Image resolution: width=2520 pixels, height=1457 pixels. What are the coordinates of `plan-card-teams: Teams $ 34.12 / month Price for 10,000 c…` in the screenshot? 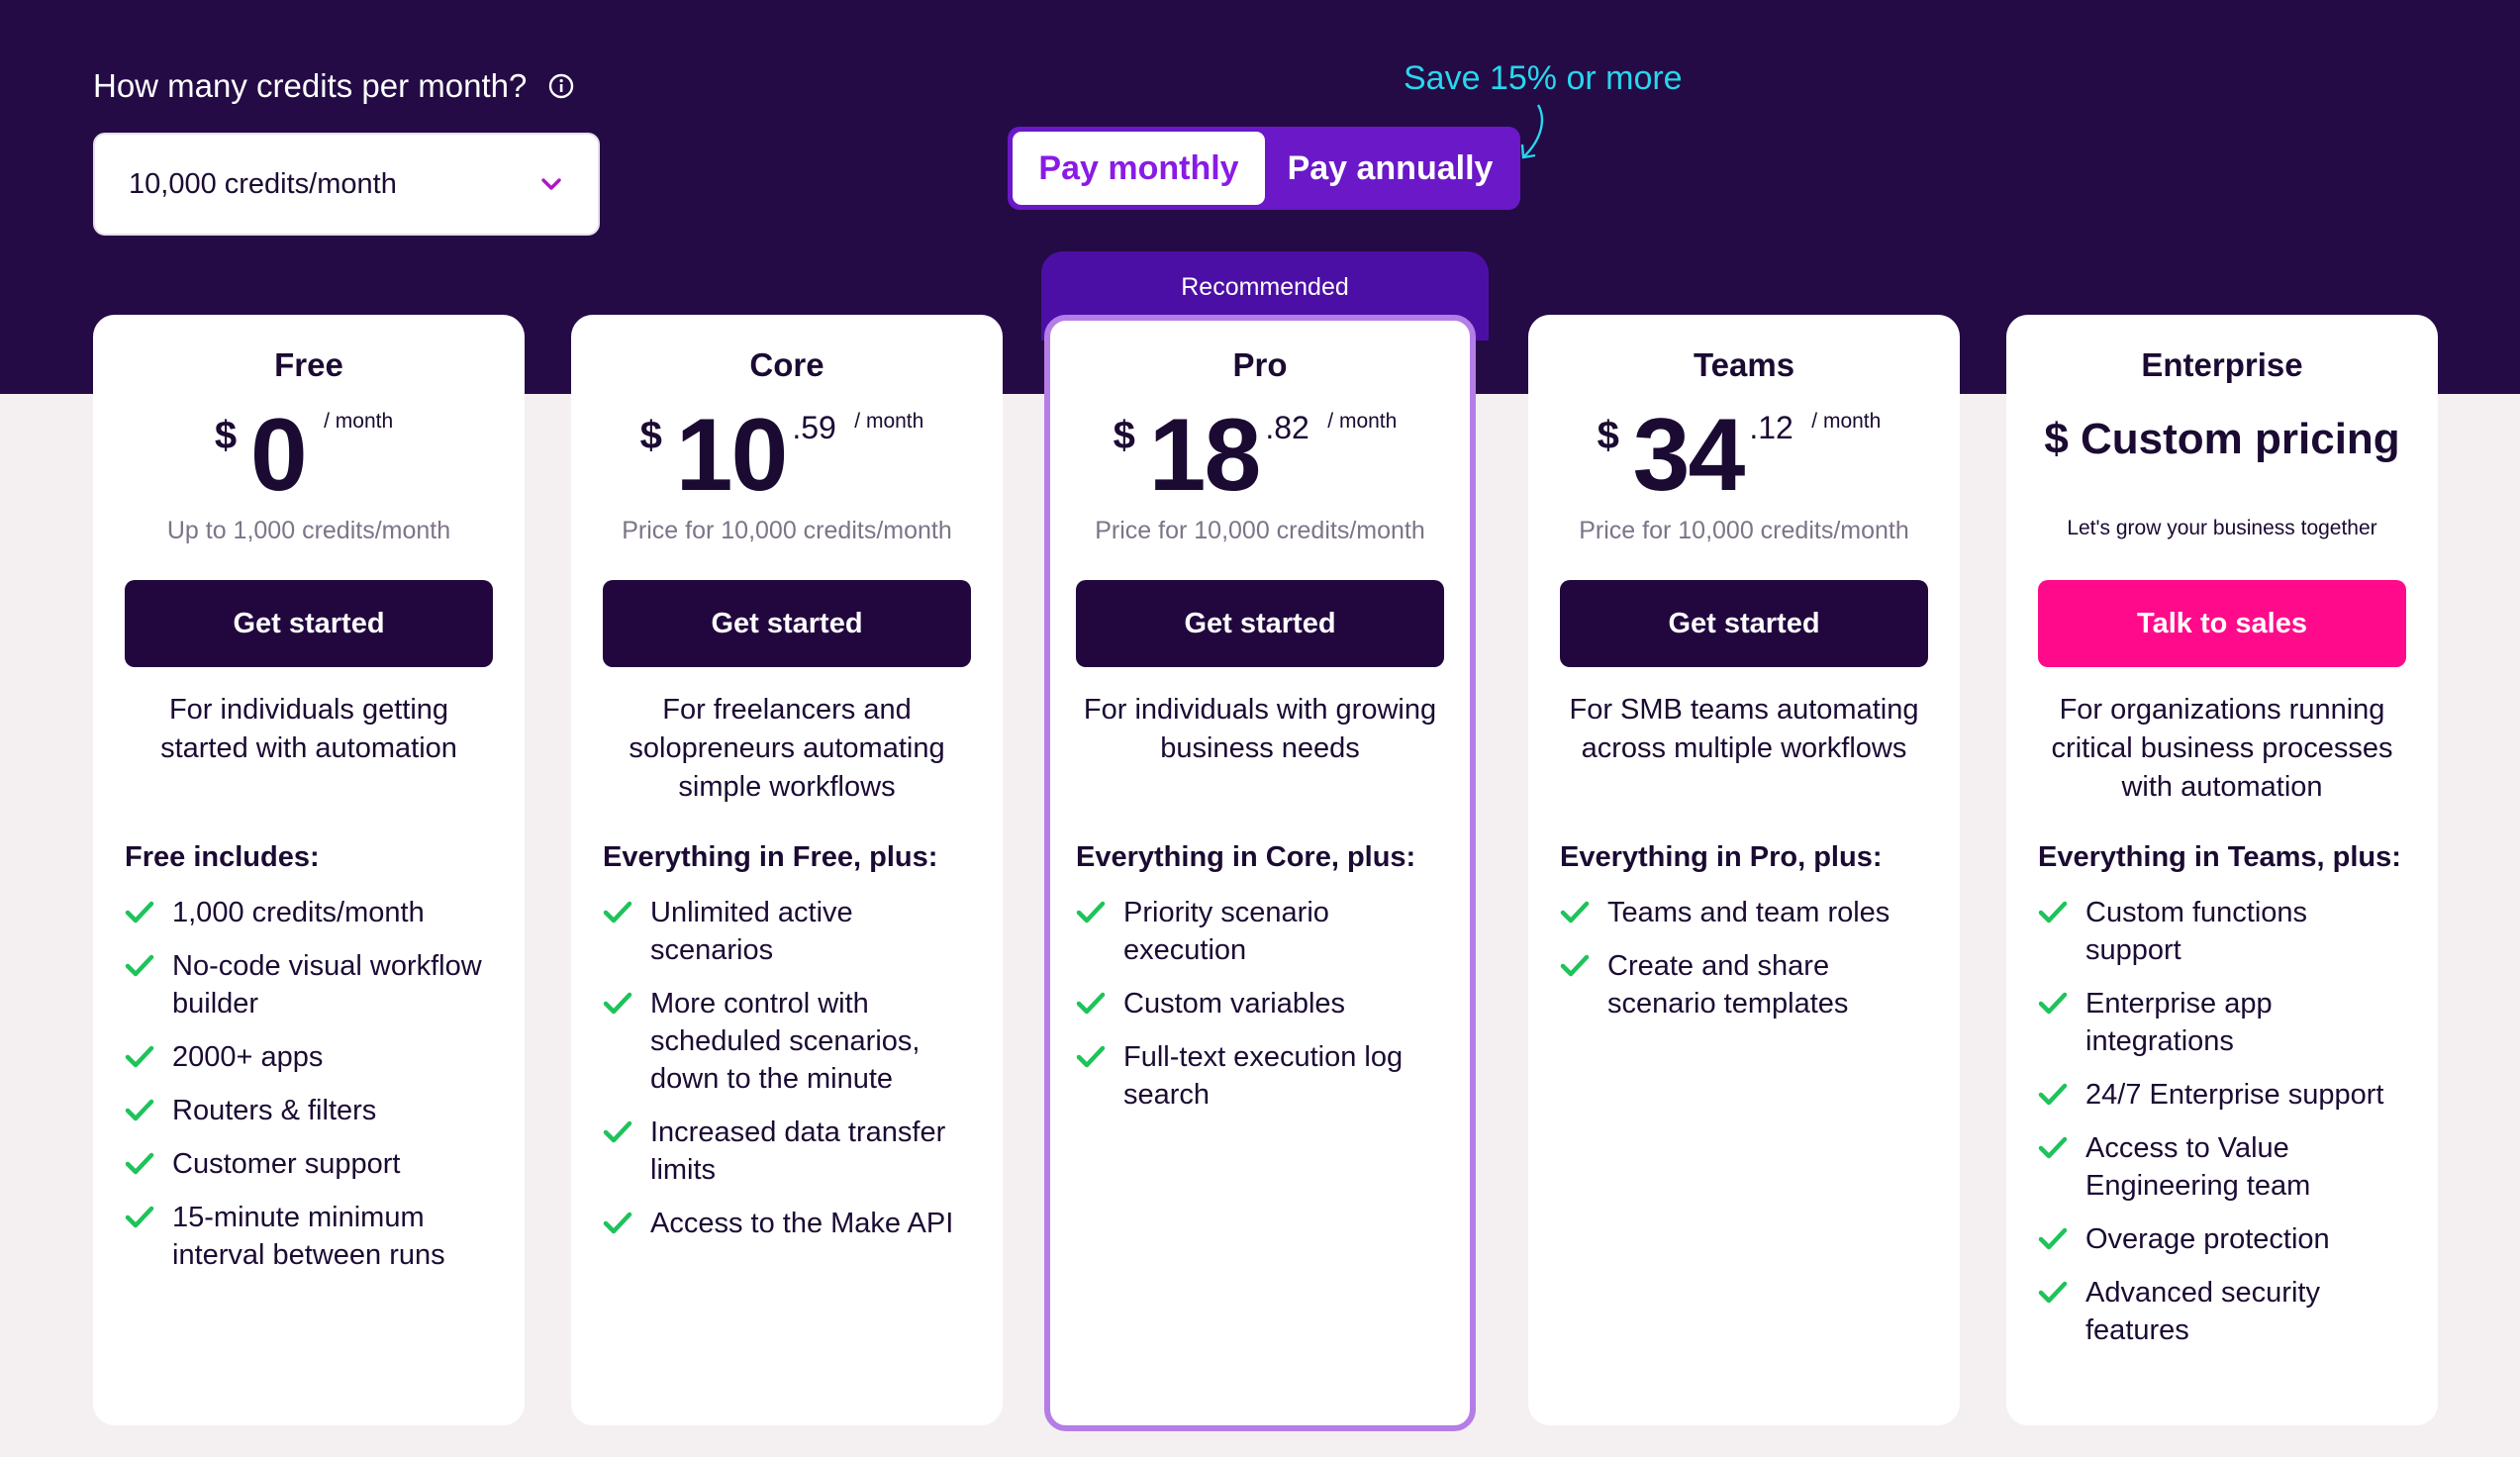 It's located at (1744, 870).